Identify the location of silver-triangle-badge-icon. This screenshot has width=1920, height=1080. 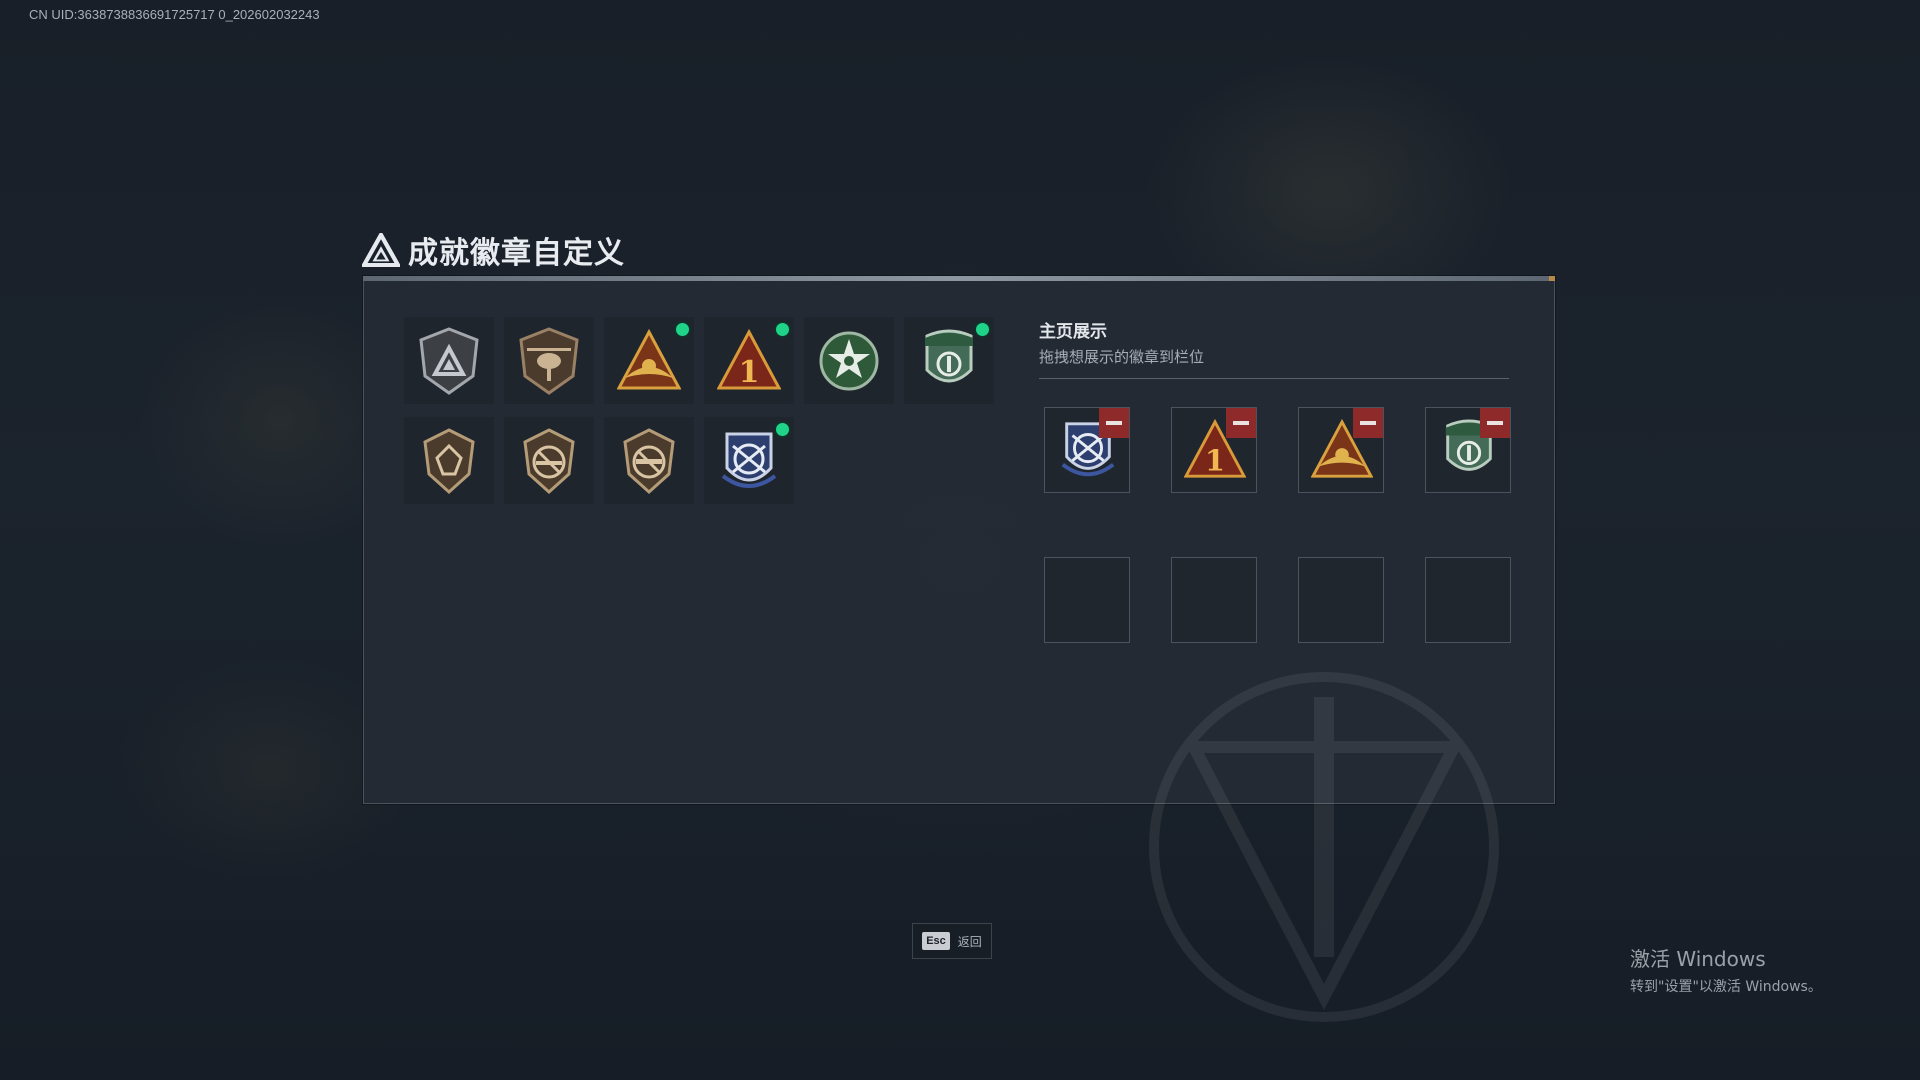
(449, 361).